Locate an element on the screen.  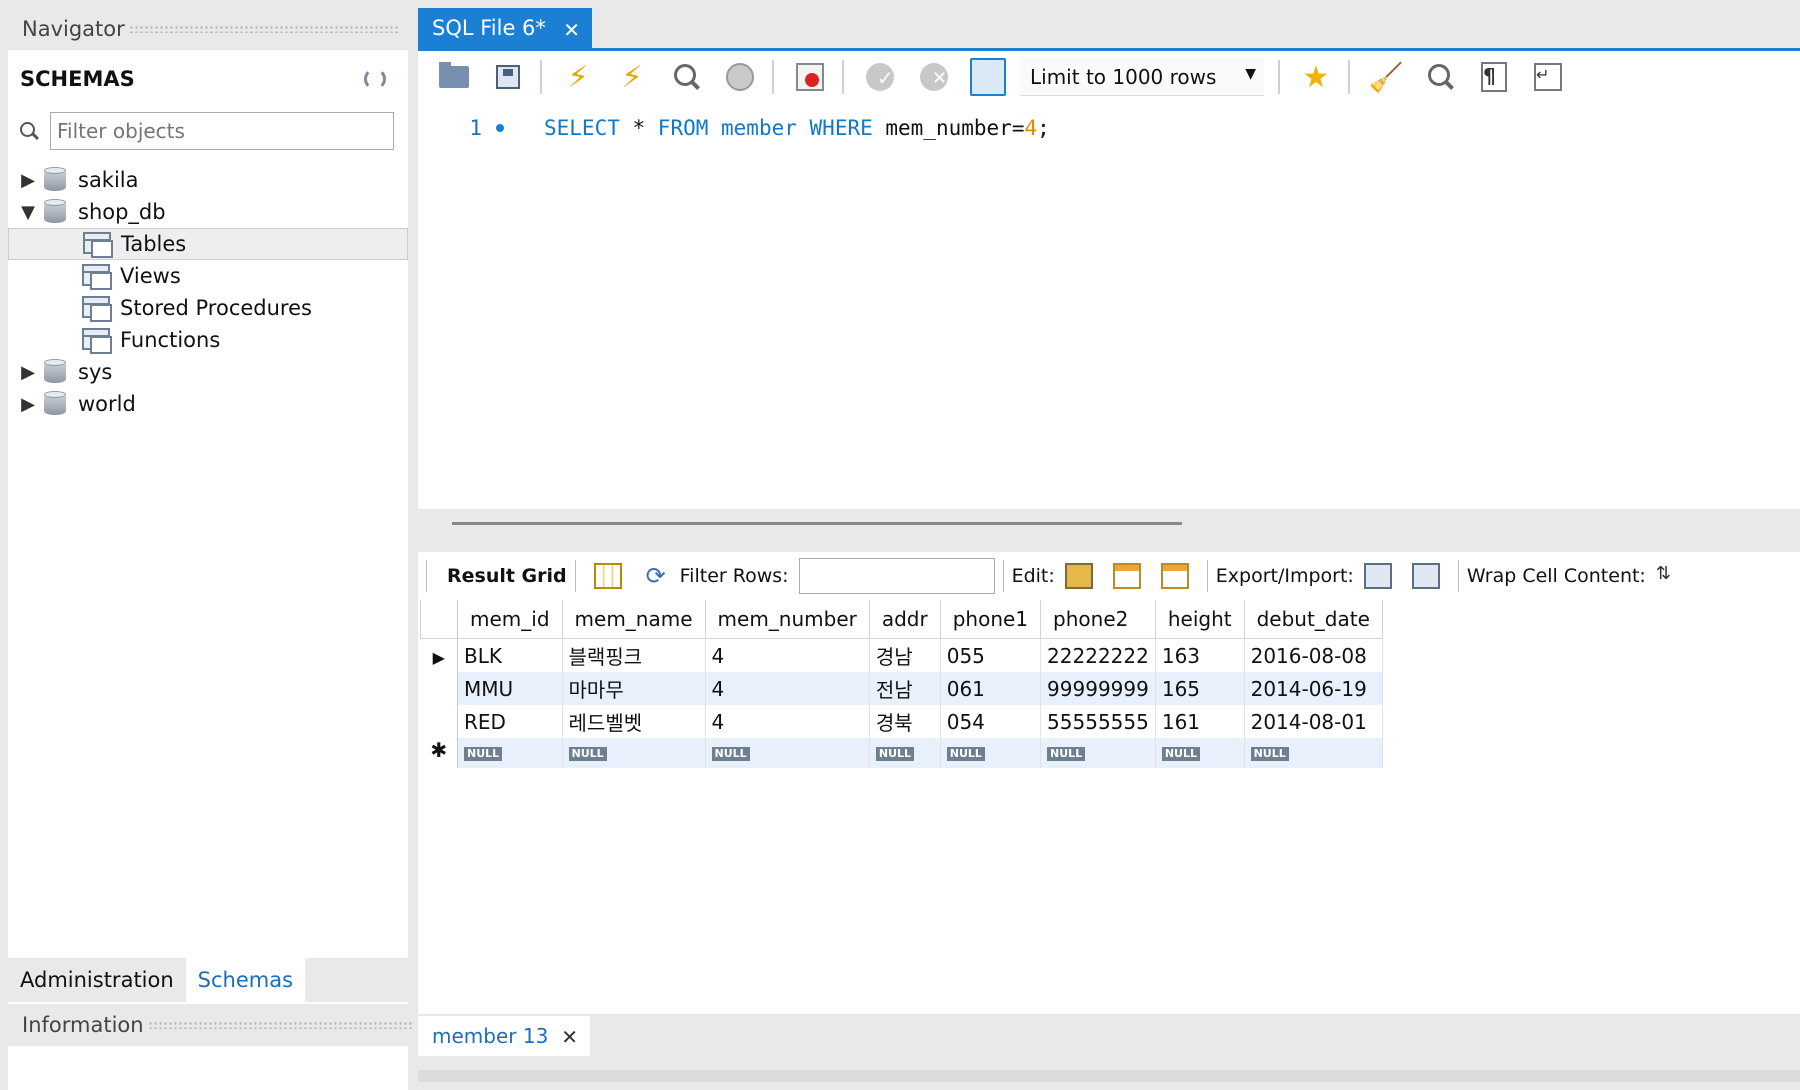
filter-rows-input is located at coordinates (896, 576).